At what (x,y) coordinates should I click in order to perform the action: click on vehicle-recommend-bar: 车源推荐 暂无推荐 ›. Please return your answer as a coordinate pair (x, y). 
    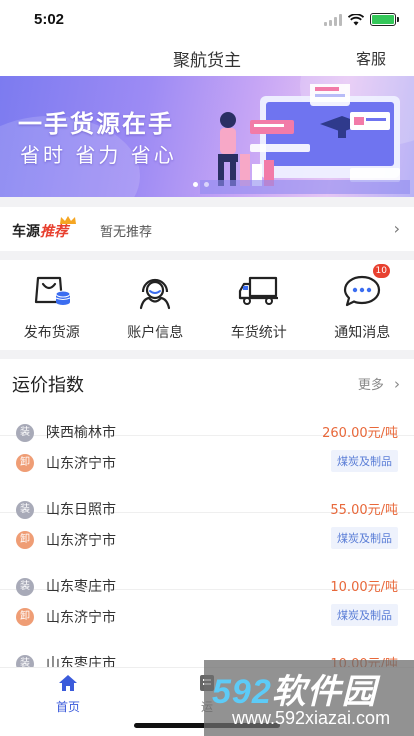
    Looking at the image, I should click on (207, 229).